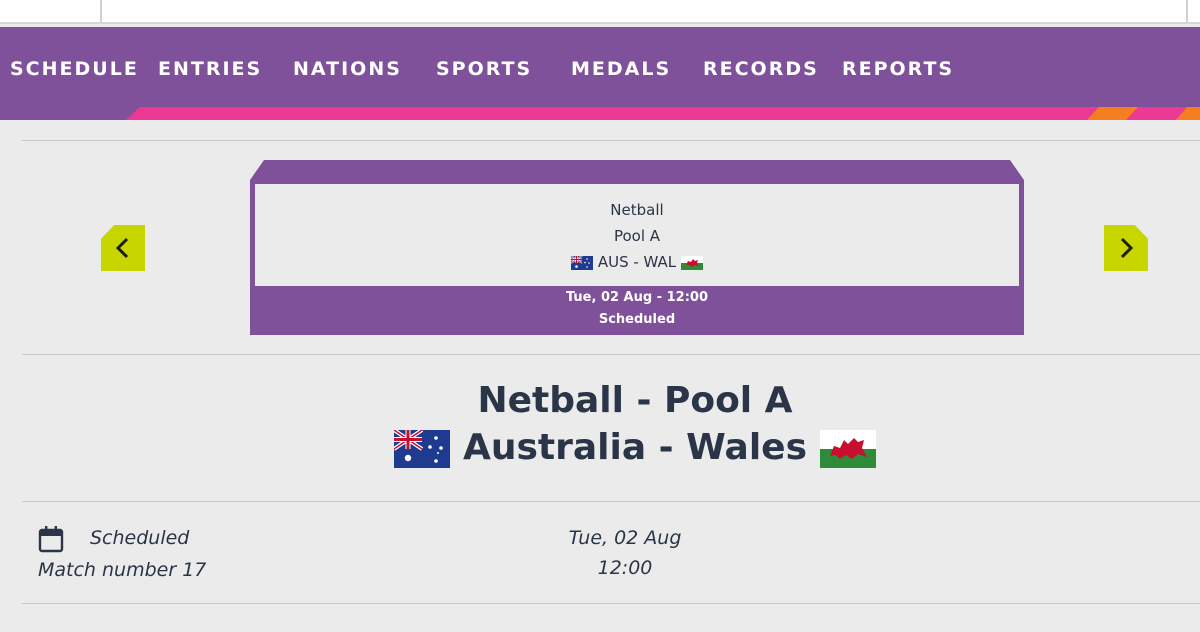 The width and height of the screenshot is (1200, 632). What do you see at coordinates (637, 210) in the screenshot?
I see `card-sport: Netball` at bounding box center [637, 210].